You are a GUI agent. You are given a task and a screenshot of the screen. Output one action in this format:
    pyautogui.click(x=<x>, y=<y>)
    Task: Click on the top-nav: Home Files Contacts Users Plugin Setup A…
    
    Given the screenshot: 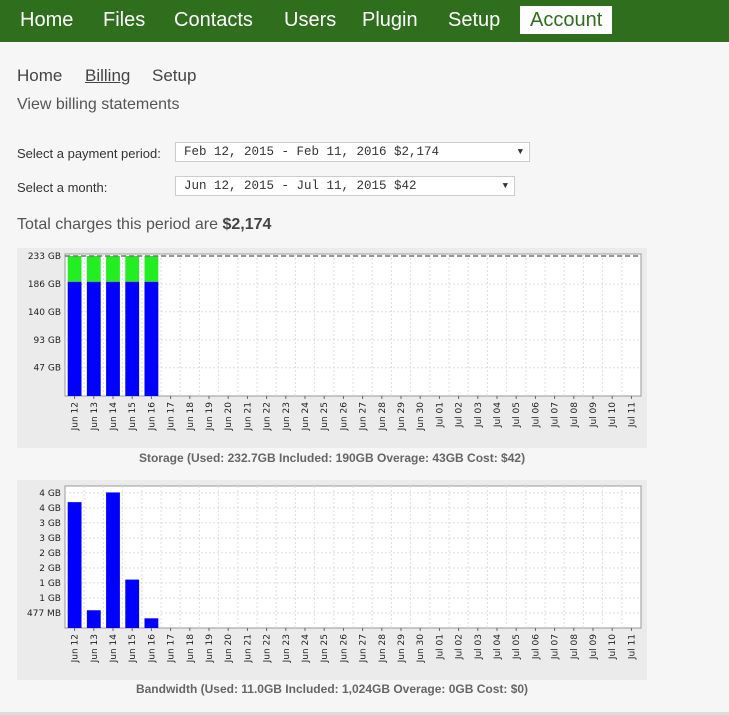 What is the action you would take?
    pyautogui.click(x=364, y=21)
    